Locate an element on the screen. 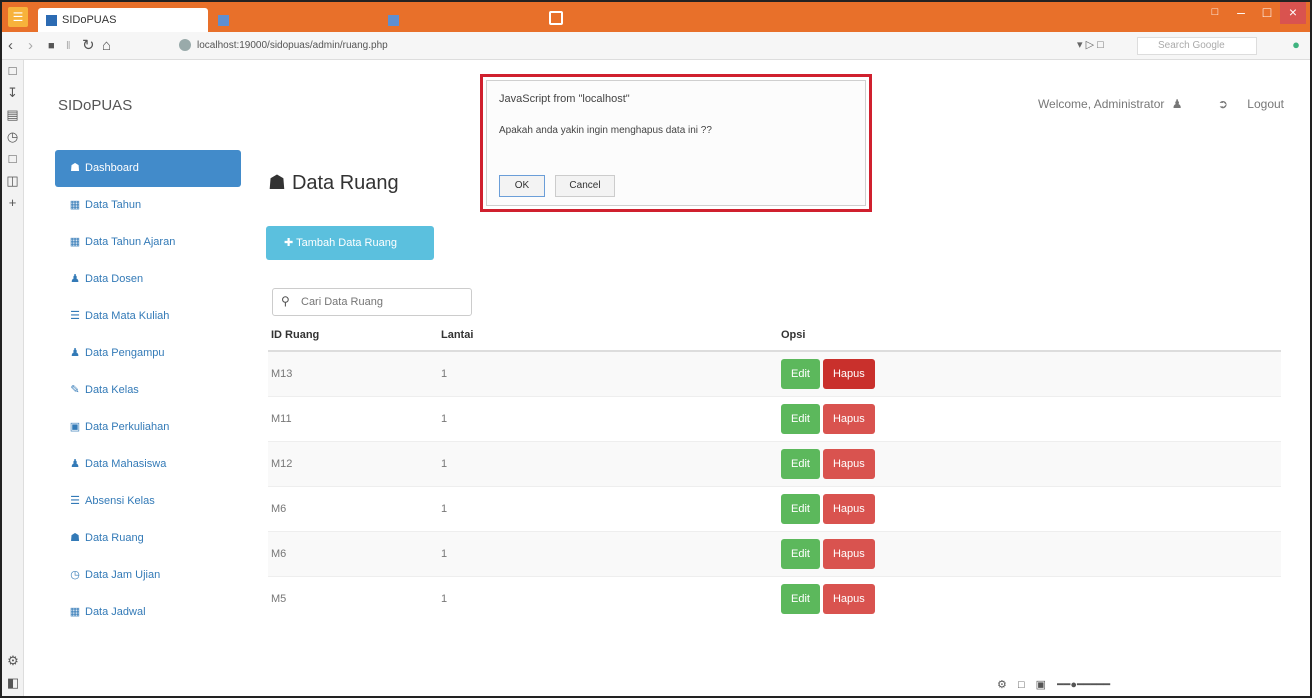  tab-bar: ☰ SIDoPUAS □ – □ × is located at coordinates (656, 17).